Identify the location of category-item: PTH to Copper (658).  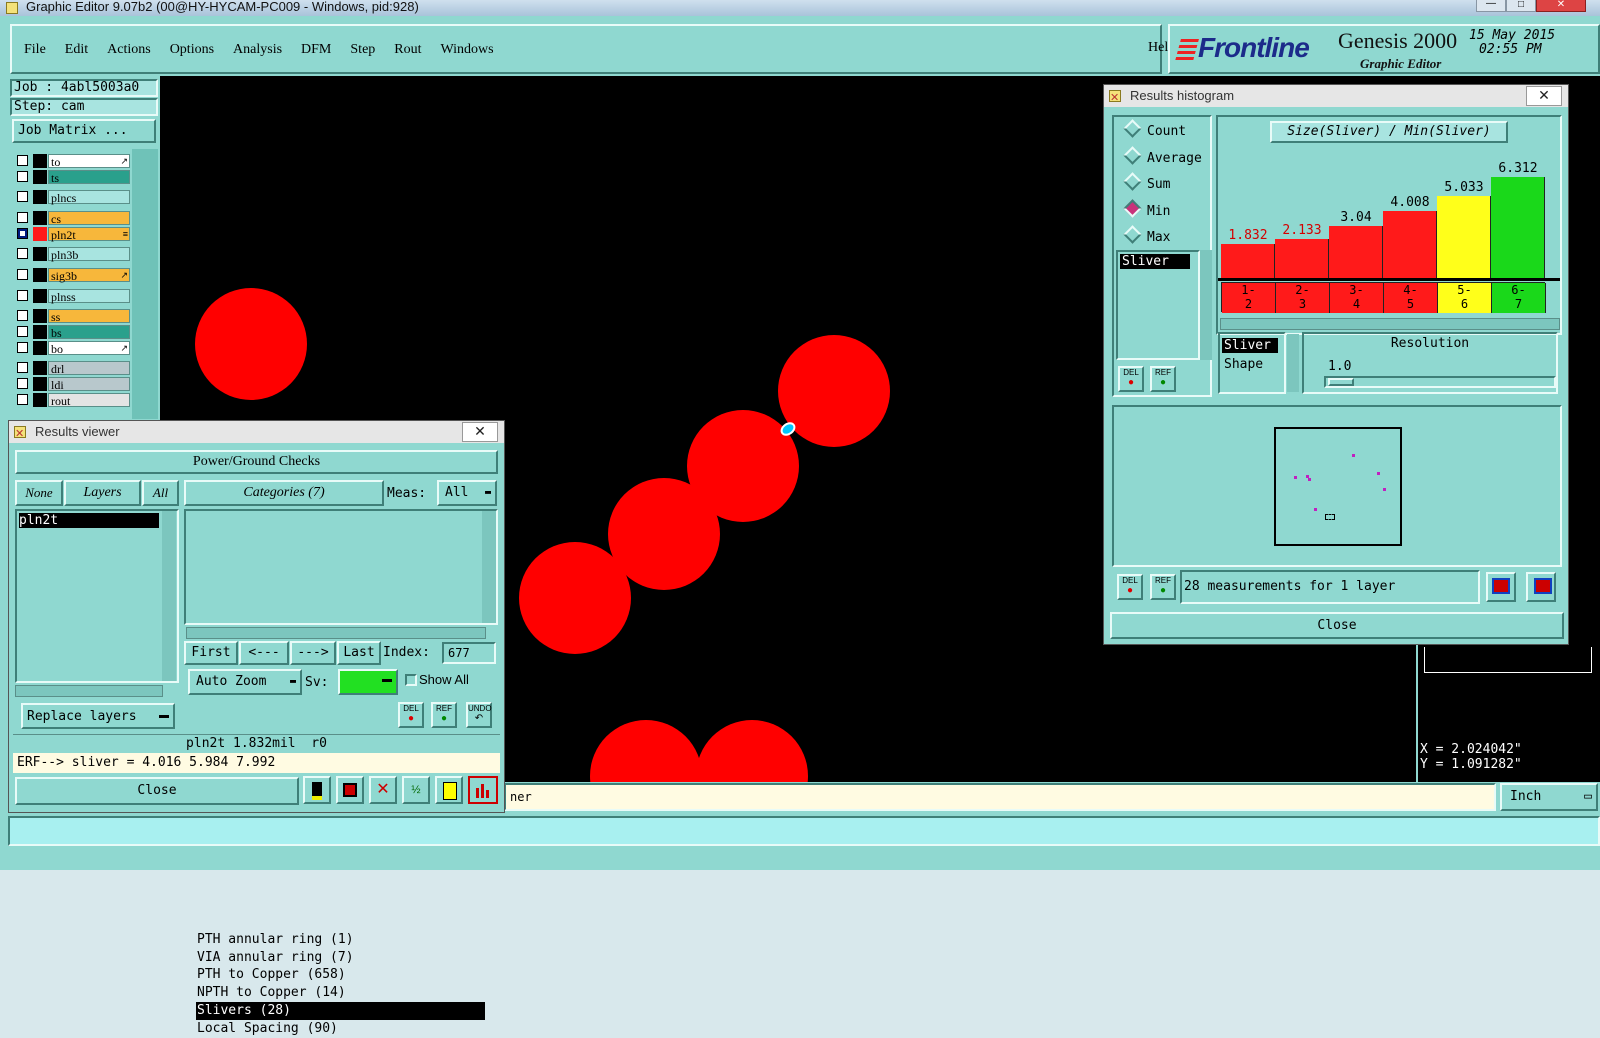
(340, 975).